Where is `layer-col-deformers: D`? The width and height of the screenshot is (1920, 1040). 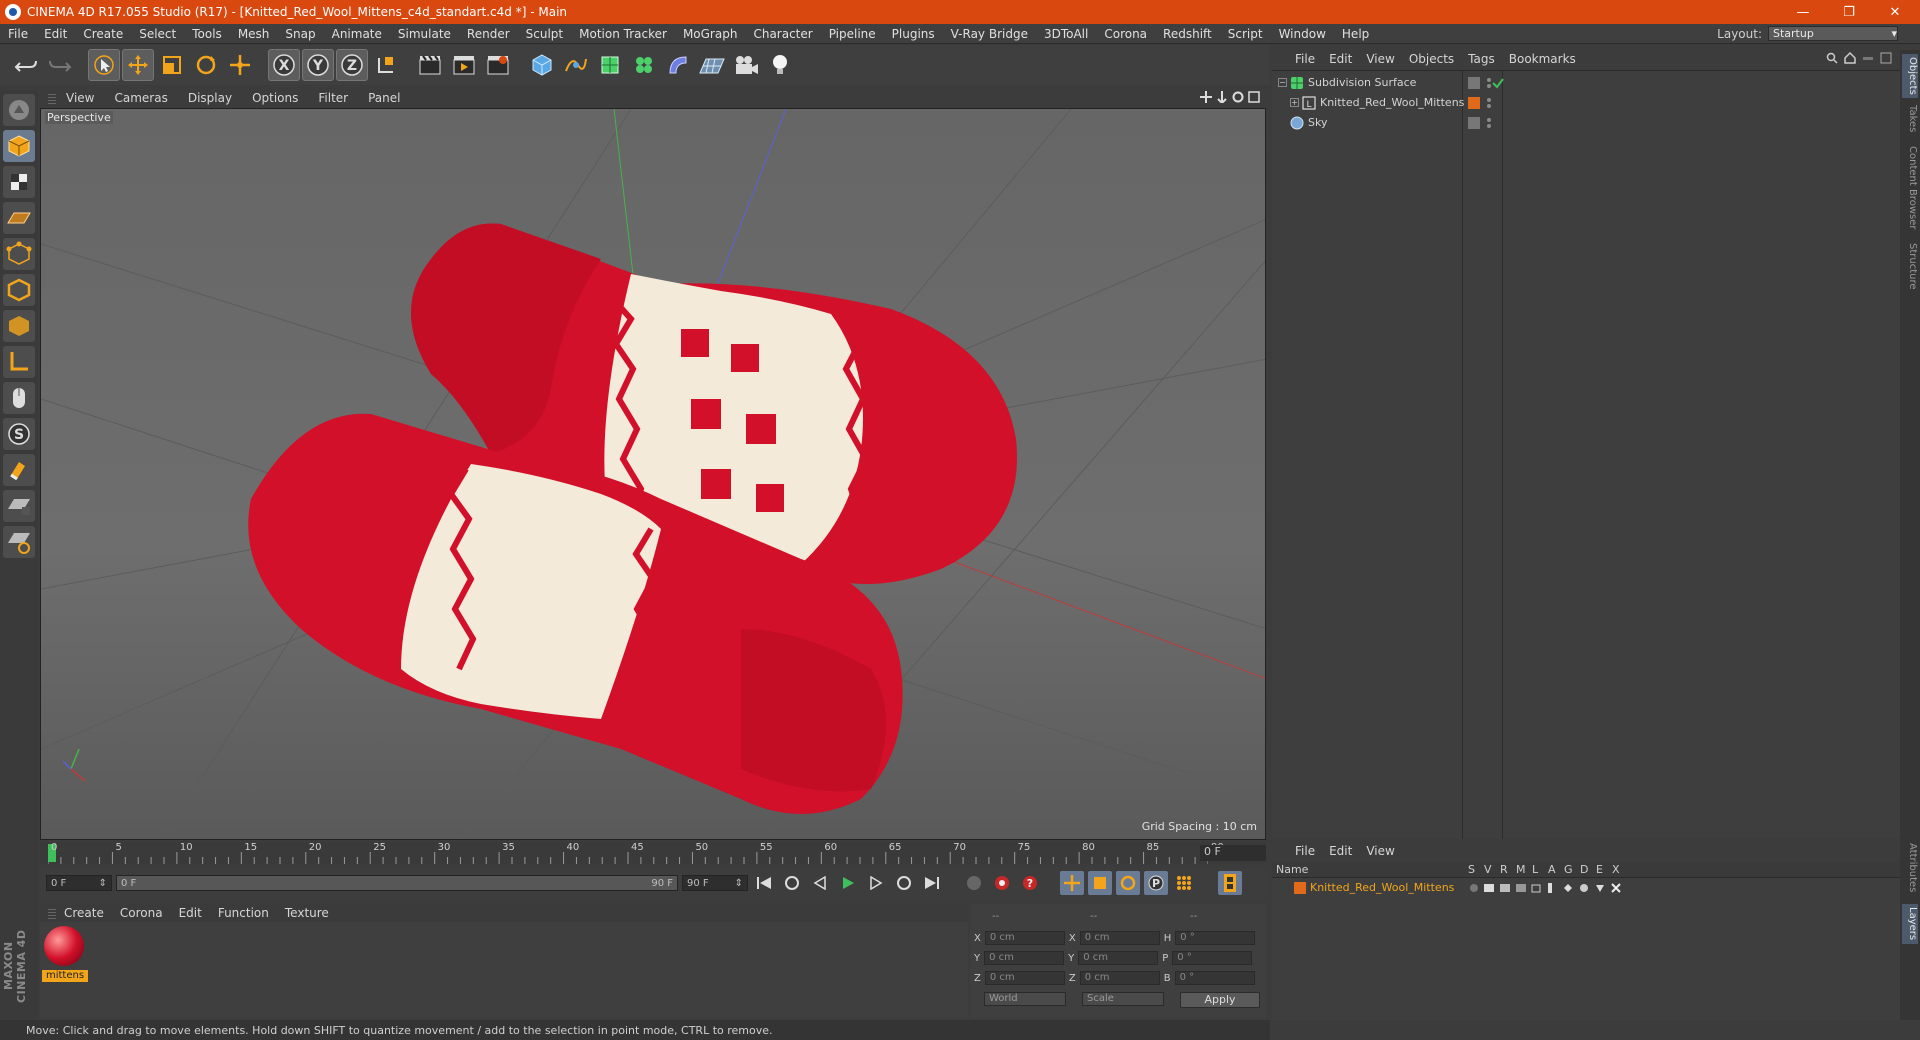 layer-col-deformers: D is located at coordinates (1584, 869).